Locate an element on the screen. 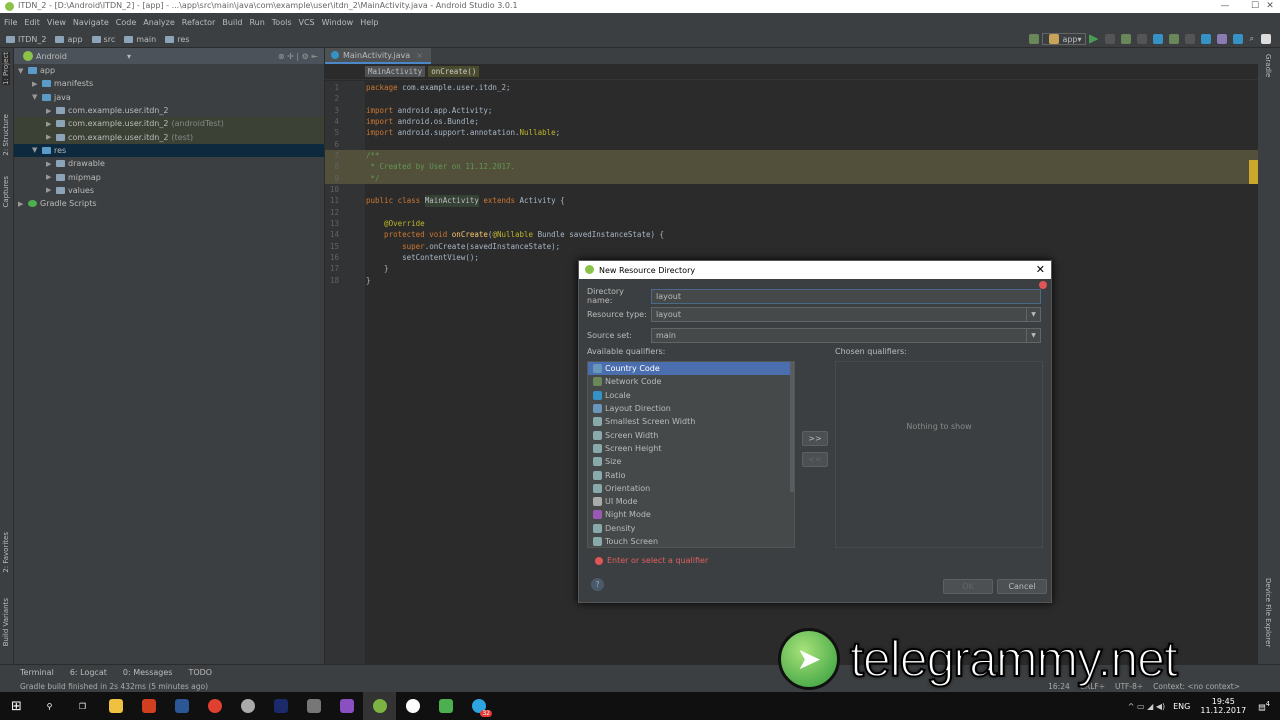 The image size is (1280, 720). breadcrumb-res: res is located at coordinates (177, 39).